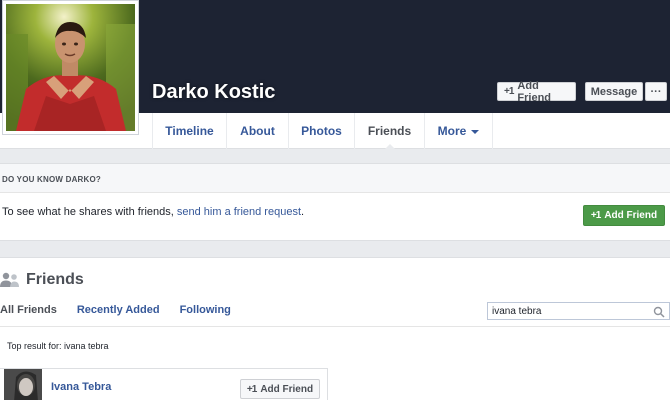 Image resolution: width=670 pixels, height=400 pixels. Describe the element at coordinates (239, 212) in the screenshot. I see `send-friend-request-link: send him a friend request` at that location.